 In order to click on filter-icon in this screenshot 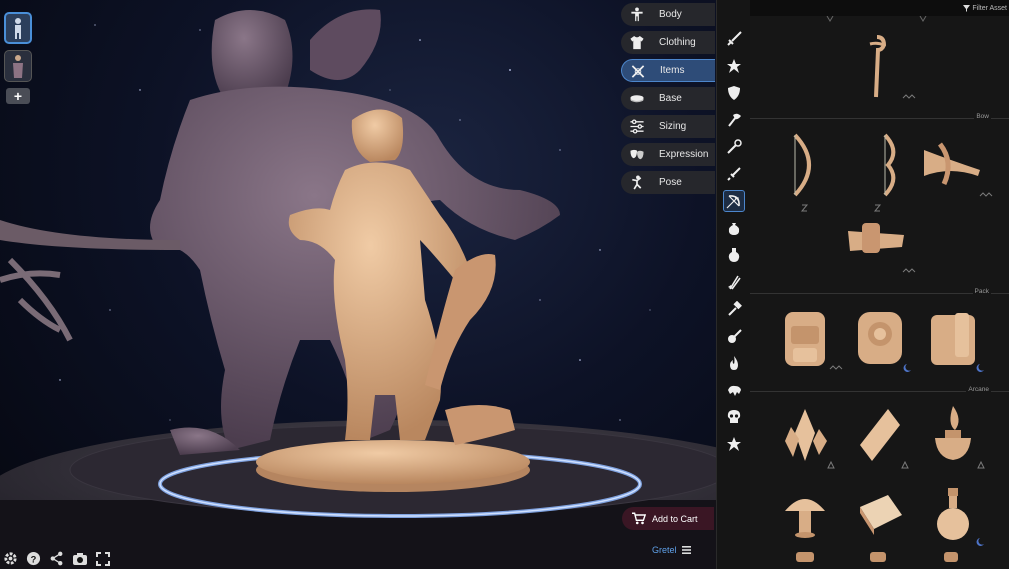, I will do `click(967, 8)`.